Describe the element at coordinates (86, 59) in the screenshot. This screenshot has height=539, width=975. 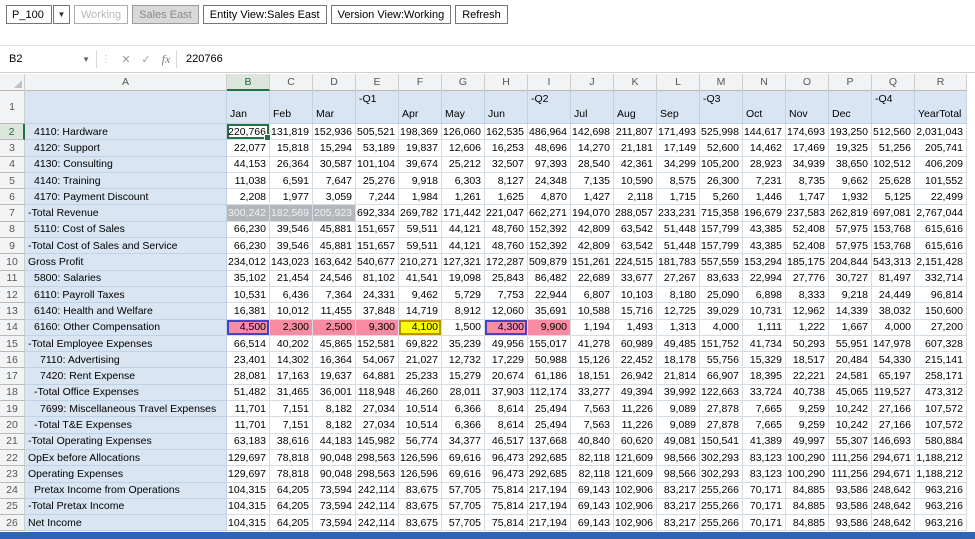
I see `name-box-dropdown-icon: ▼` at that location.